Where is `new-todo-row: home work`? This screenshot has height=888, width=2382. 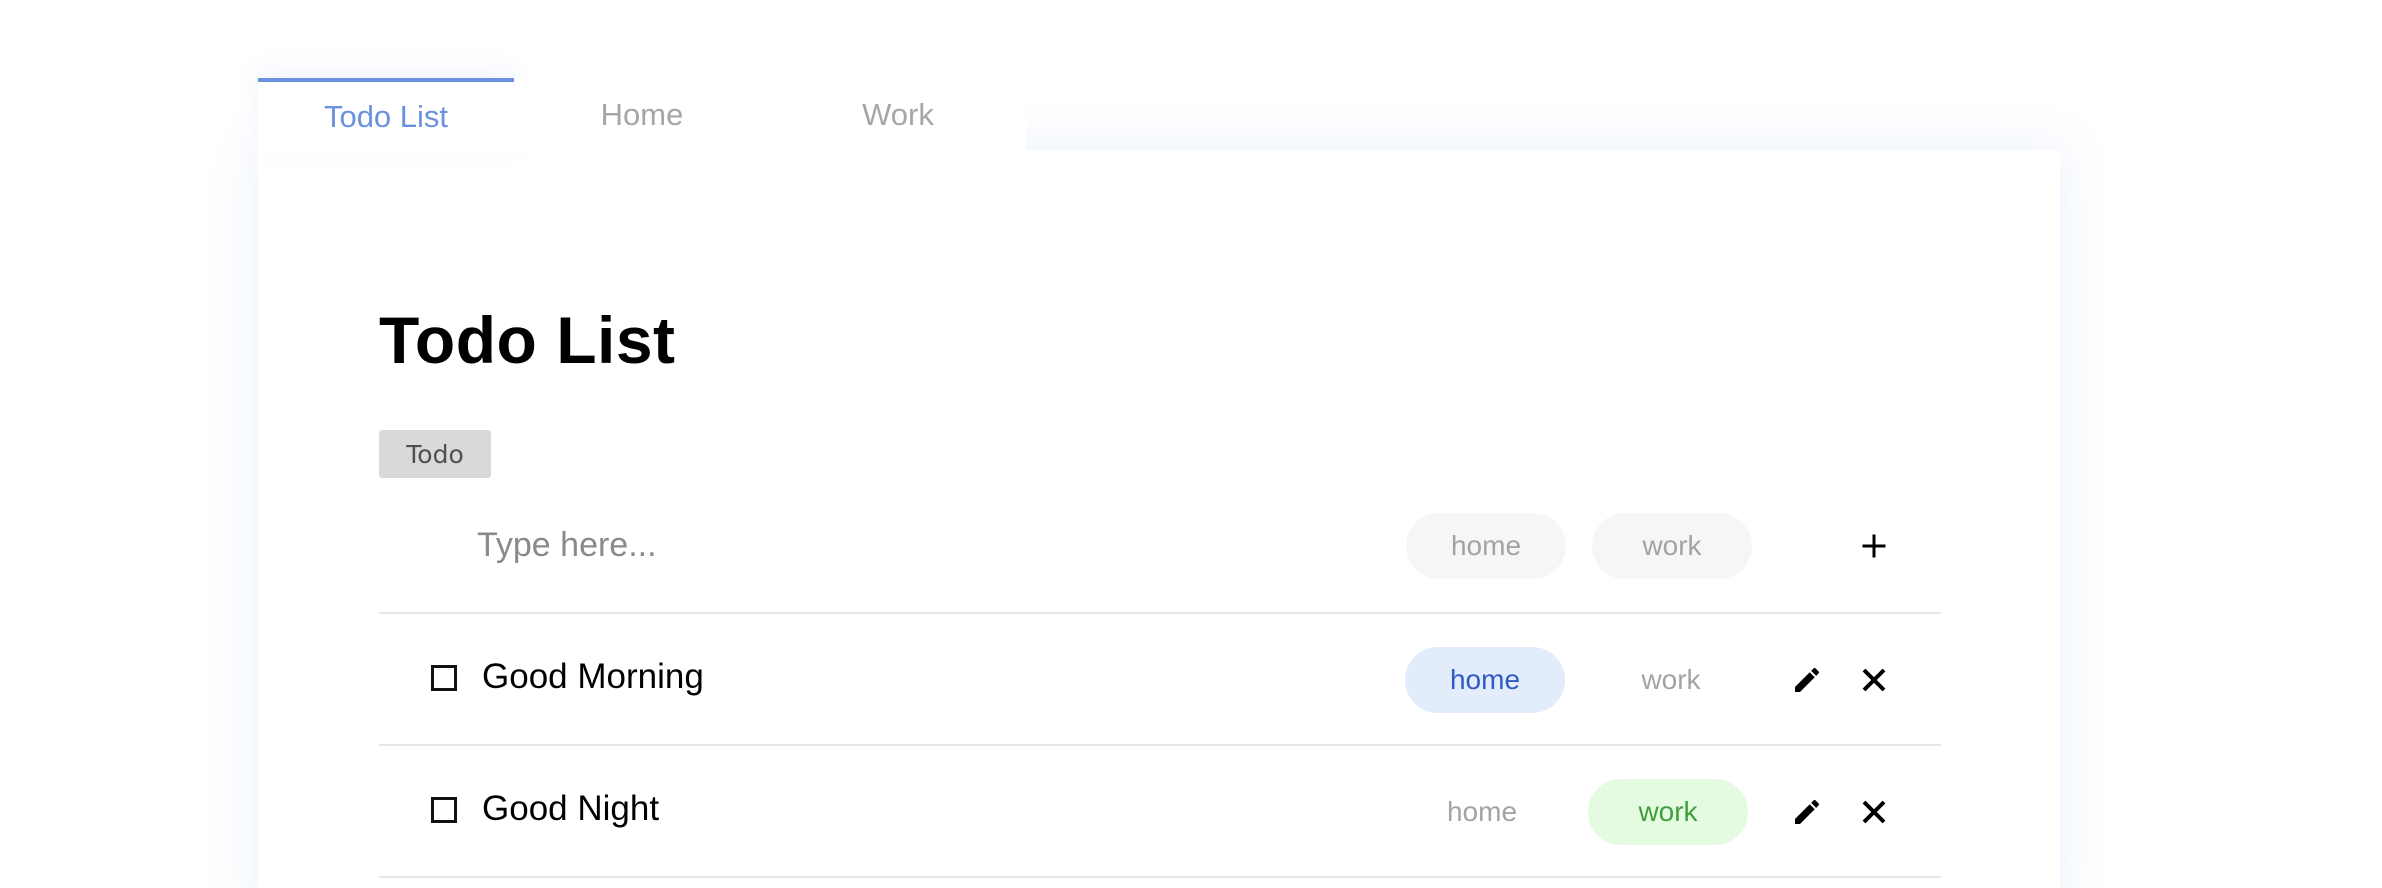
new-todo-row: home work is located at coordinates (1160, 555).